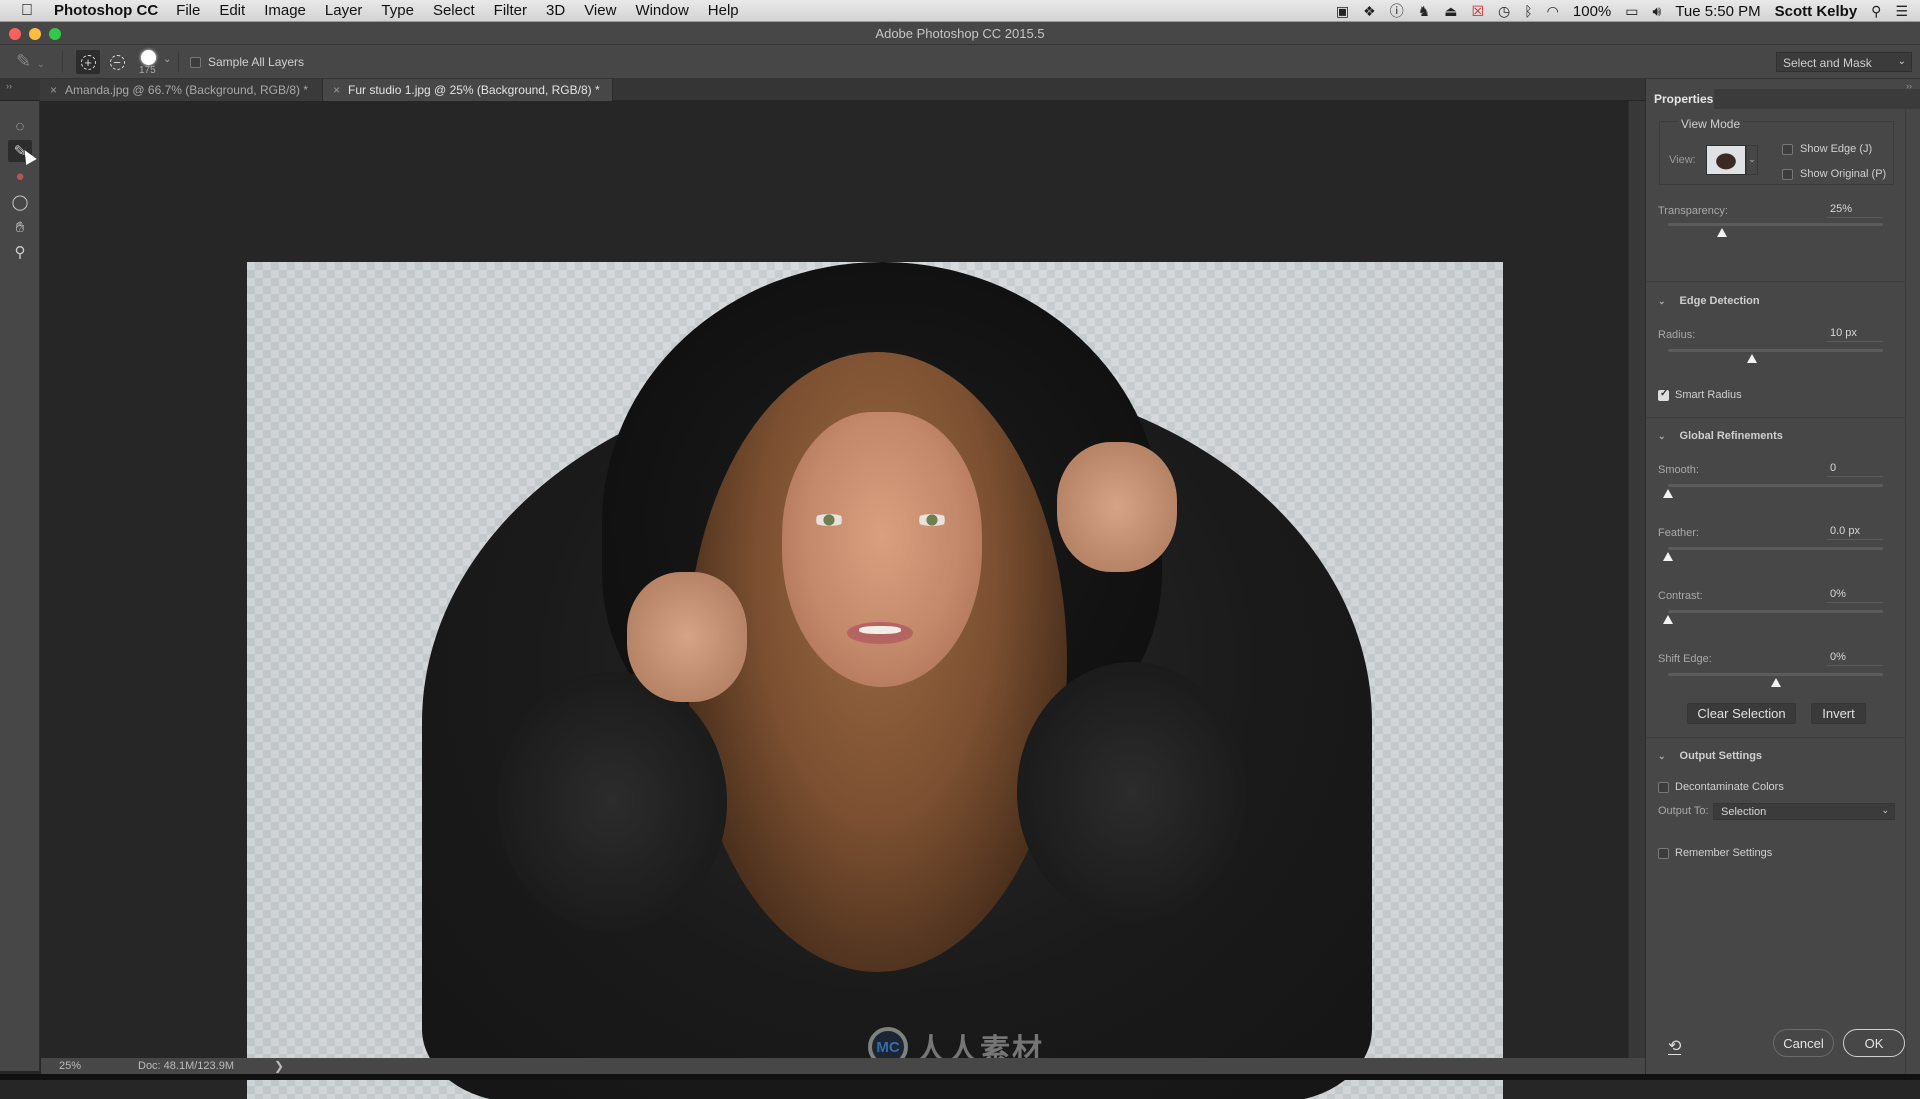  I want to click on brush-icon: ●, so click(20, 176).